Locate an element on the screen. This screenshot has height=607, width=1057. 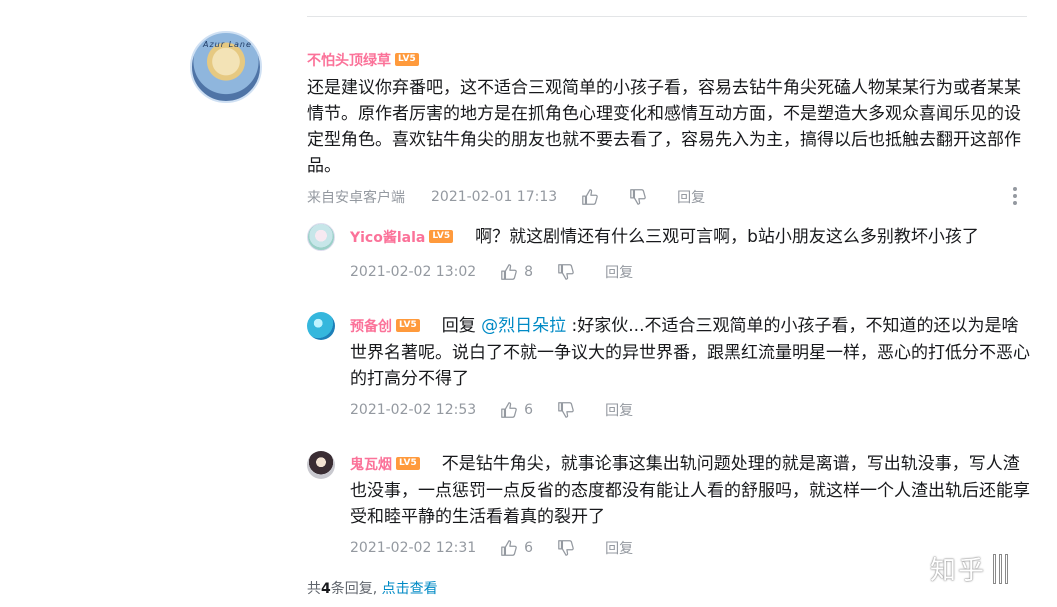
username-link: 预备创 is located at coordinates (371, 327).